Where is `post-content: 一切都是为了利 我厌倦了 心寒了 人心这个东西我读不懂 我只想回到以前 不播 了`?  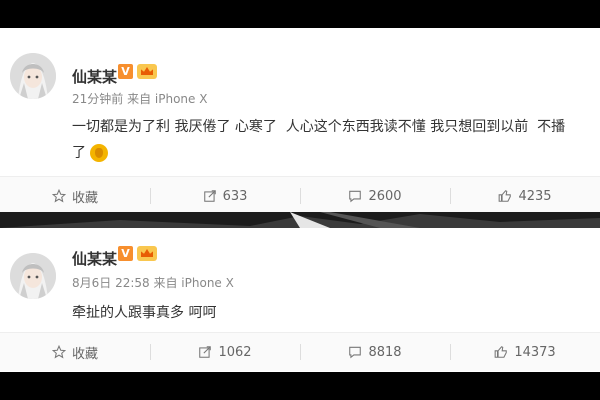 post-content: 一切都是为了利 我厌倦了 心寒了 人心这个东西我读不懂 我只想回到以前 不播 了 is located at coordinates (332, 140).